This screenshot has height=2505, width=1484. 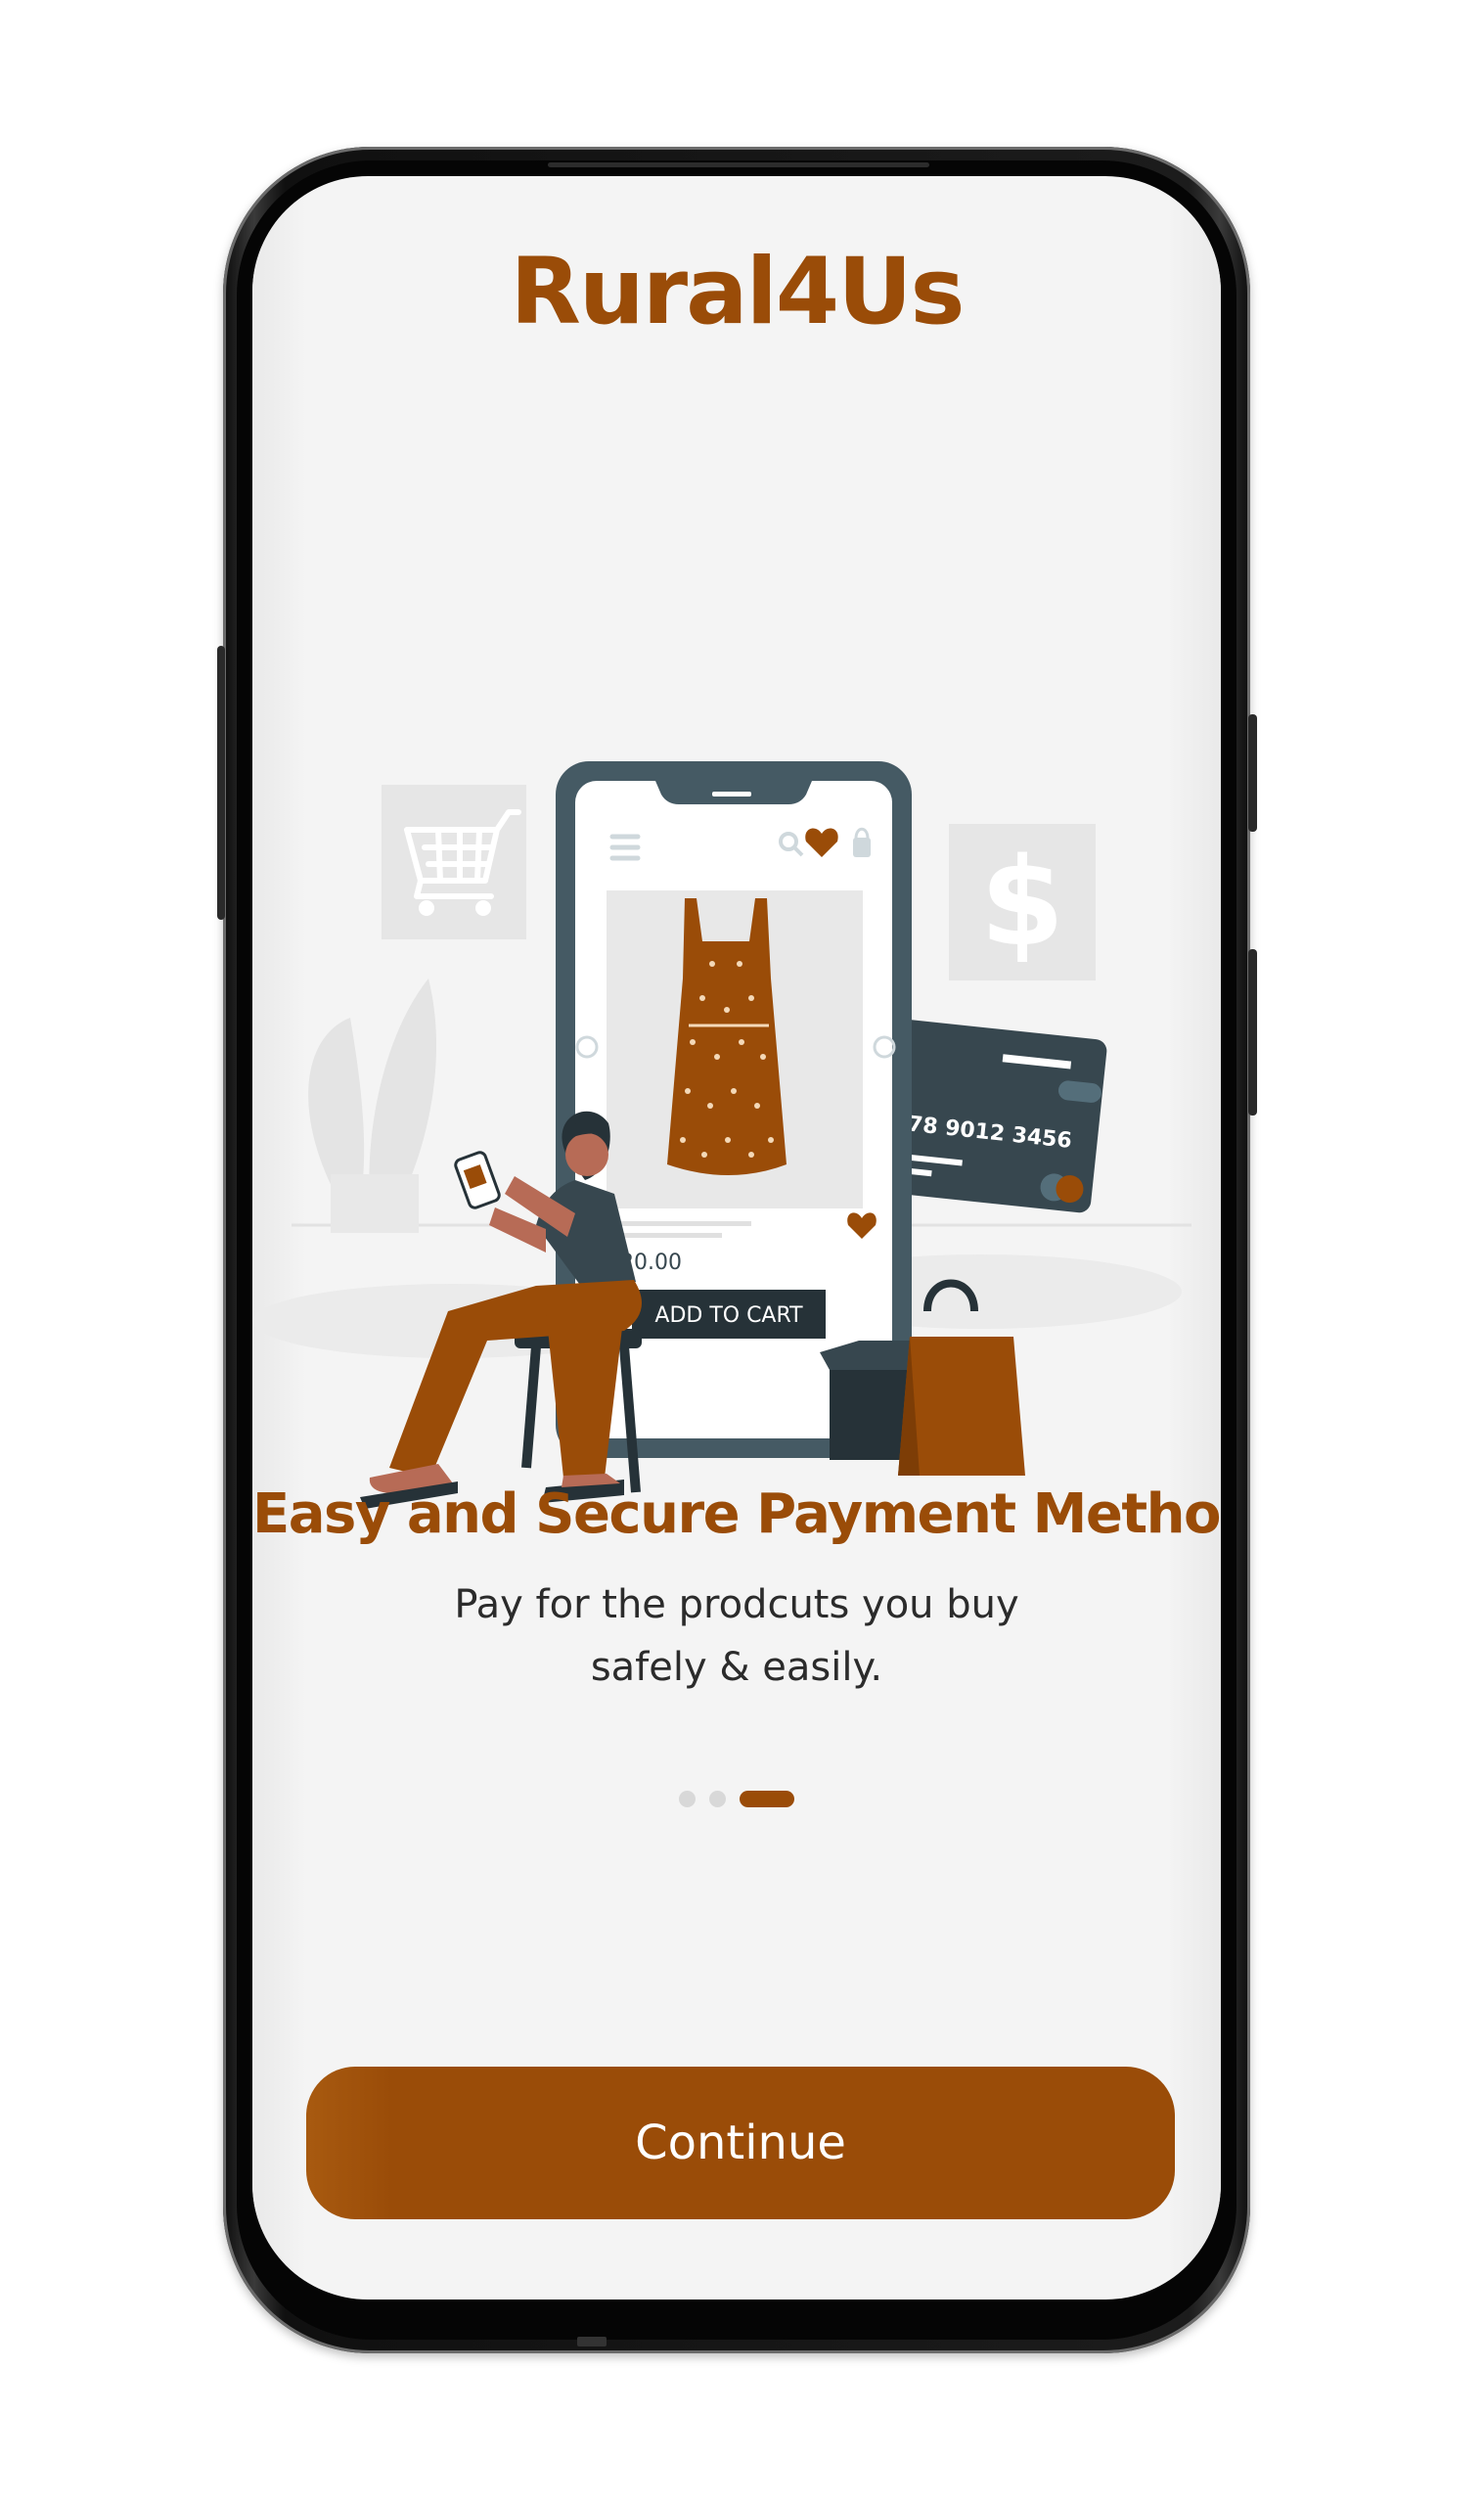 I want to click on bag-mini-icon, so click(x=862, y=847).